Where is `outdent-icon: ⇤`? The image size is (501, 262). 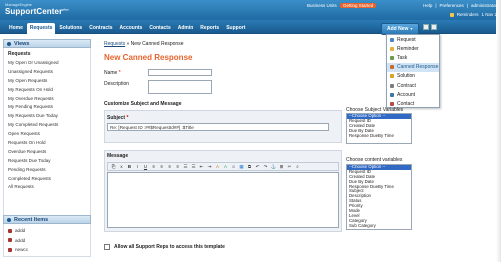
outdent-icon: ⇤ is located at coordinates (201, 167).